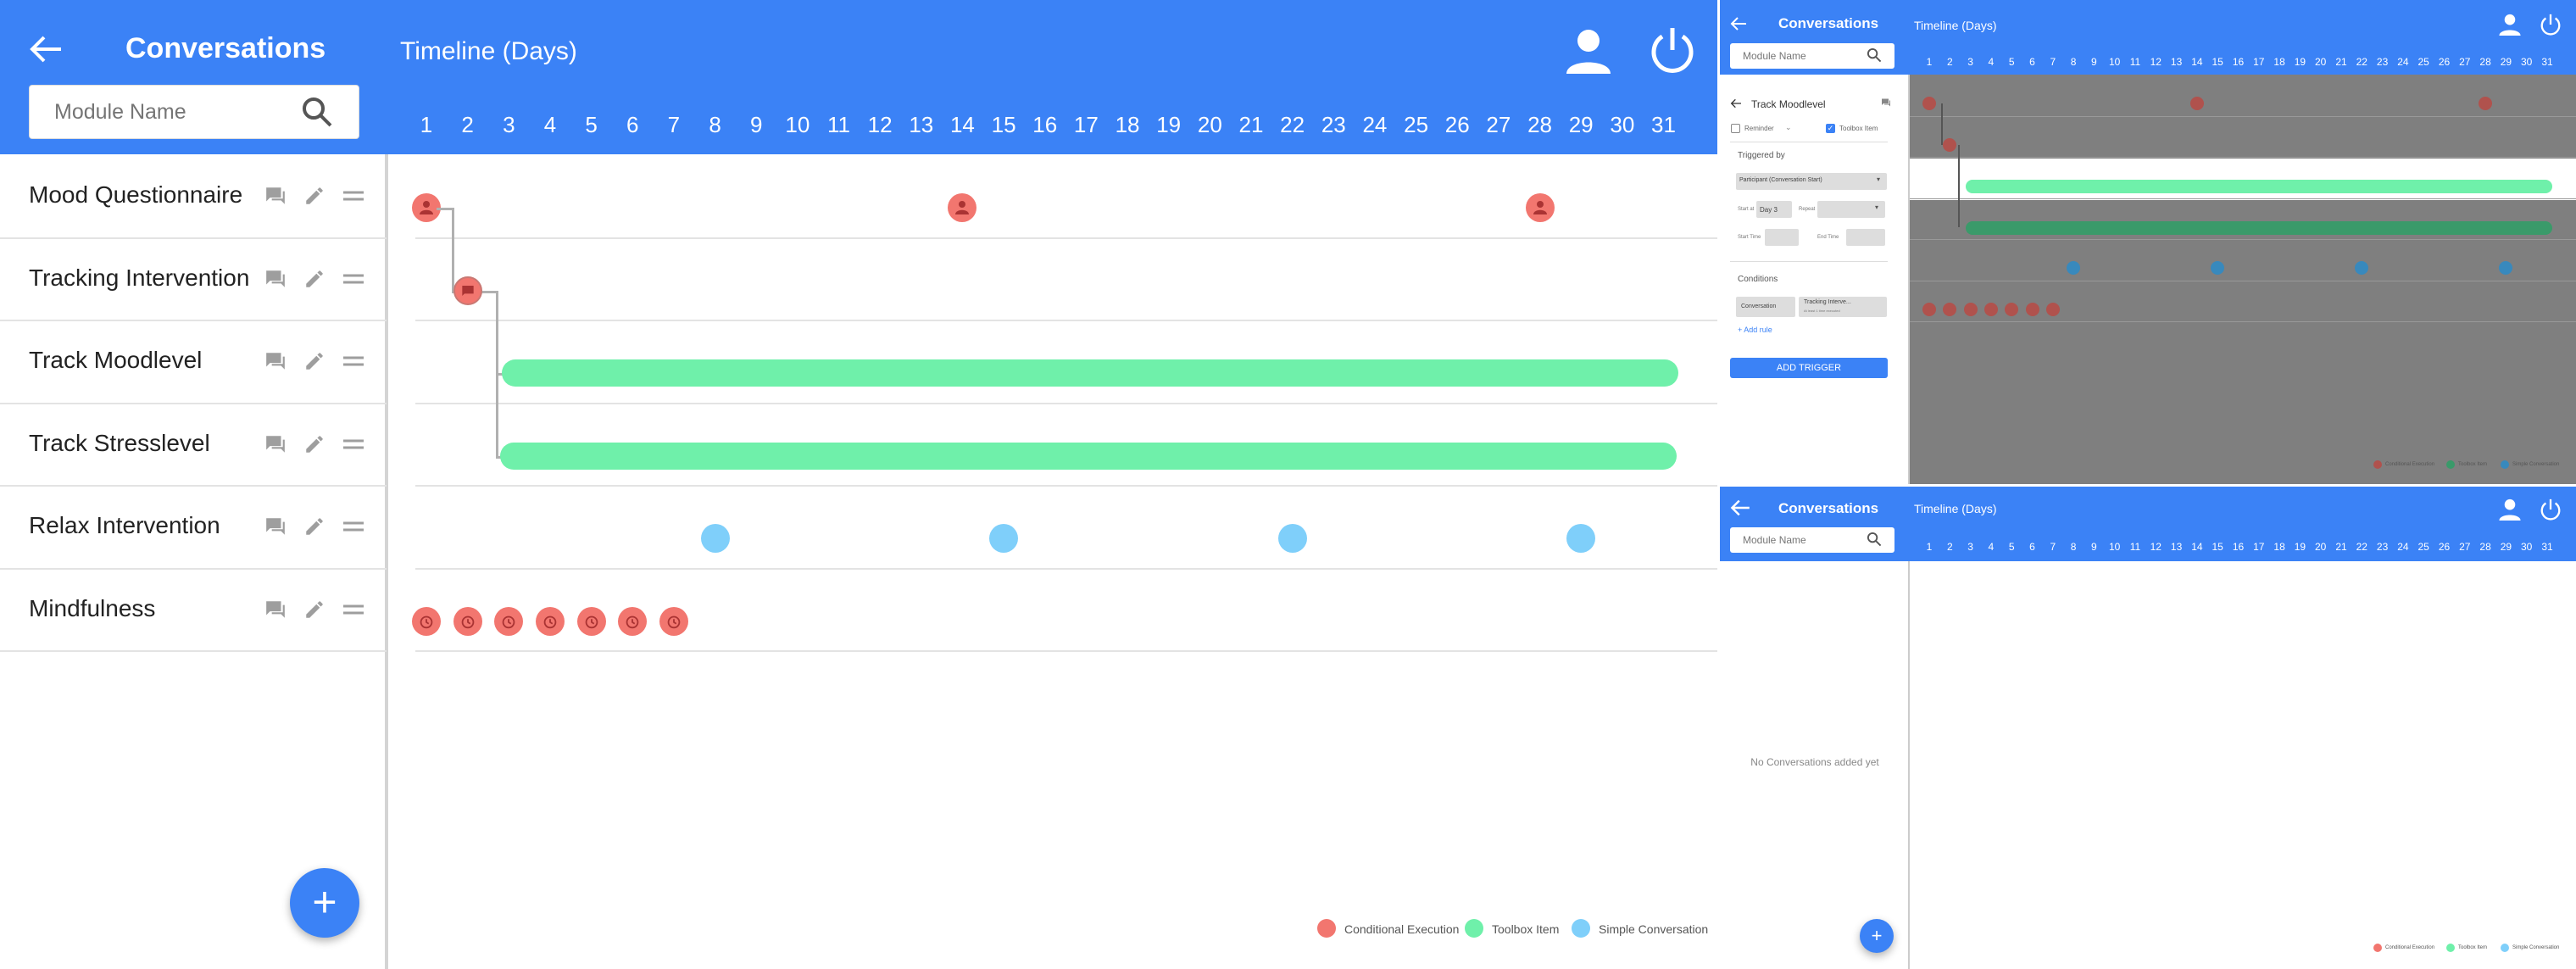 This screenshot has height=969, width=2576. What do you see at coordinates (2197, 547) in the screenshot?
I see `day-label: 14` at bounding box center [2197, 547].